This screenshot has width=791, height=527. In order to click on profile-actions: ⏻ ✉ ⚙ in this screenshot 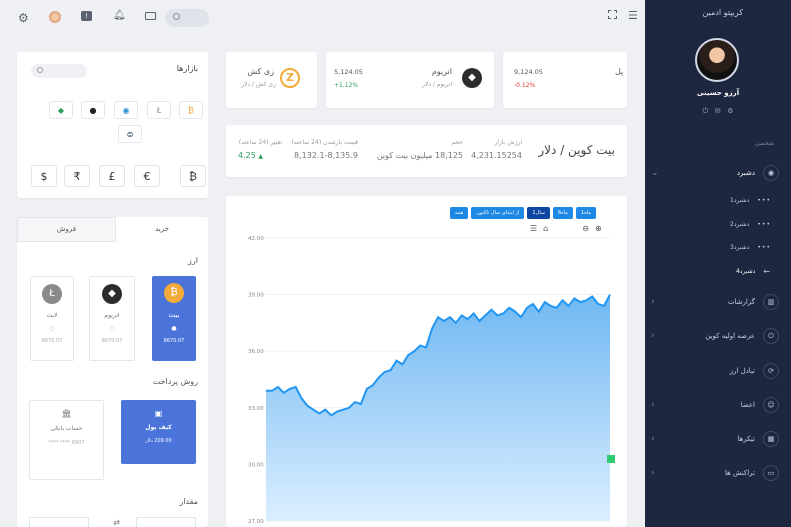, I will do `click(718, 111)`.